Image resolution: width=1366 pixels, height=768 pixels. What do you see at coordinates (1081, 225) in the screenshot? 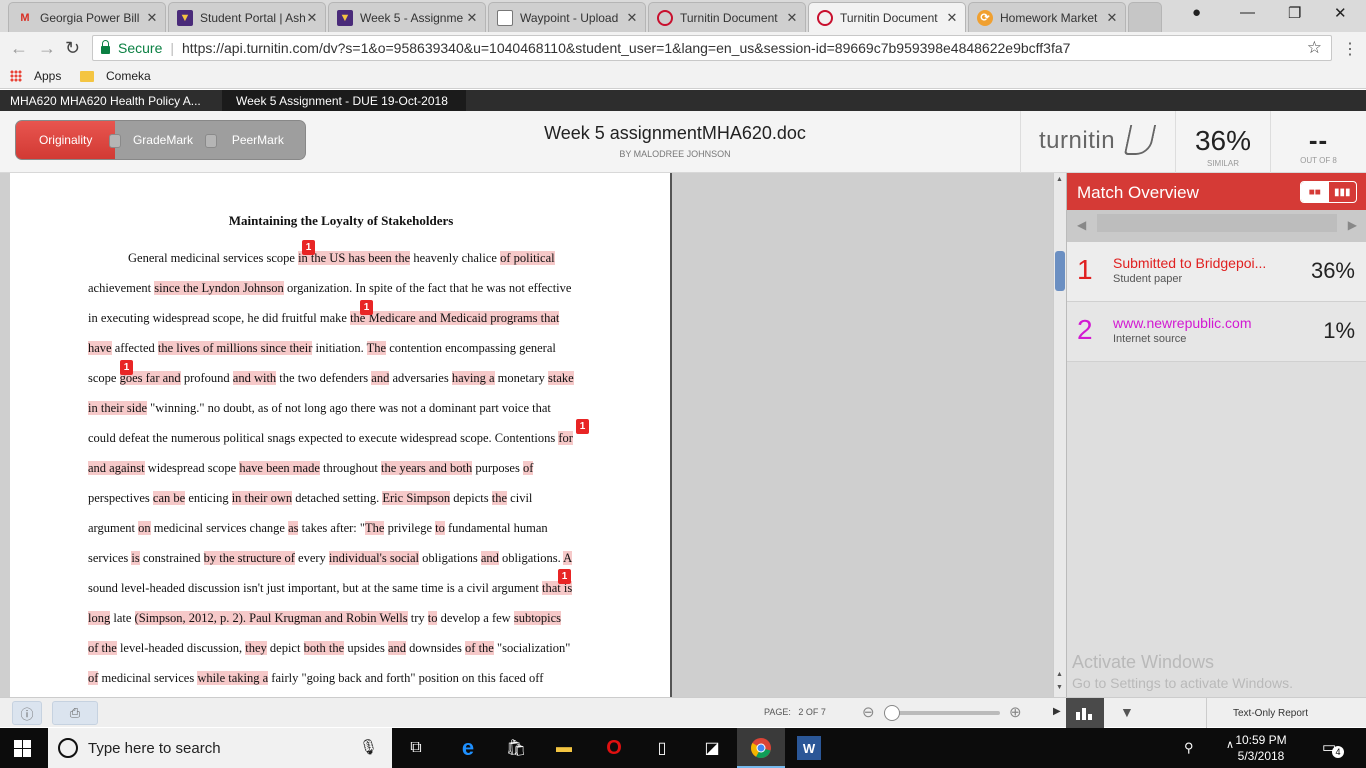
I see `prev-arrow-icon: ◀` at bounding box center [1081, 225].